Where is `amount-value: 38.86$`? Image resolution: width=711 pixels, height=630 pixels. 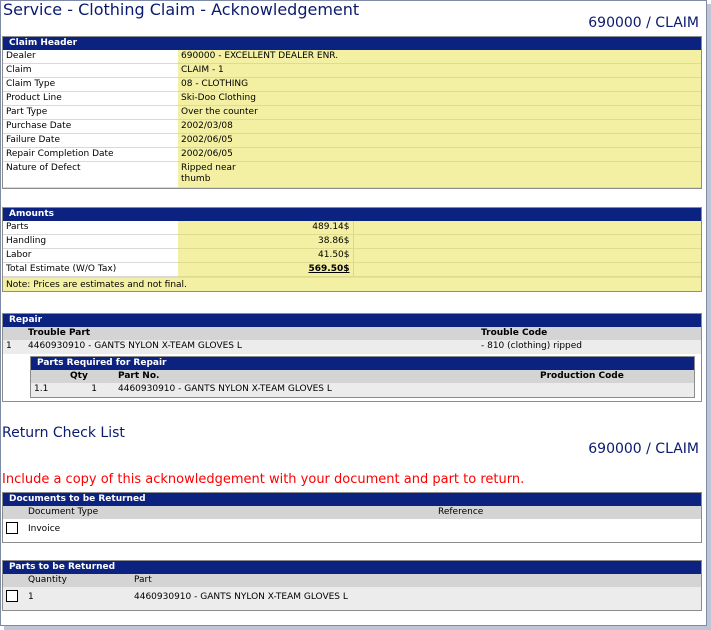
amount-value: 38.86$ is located at coordinates (265, 241).